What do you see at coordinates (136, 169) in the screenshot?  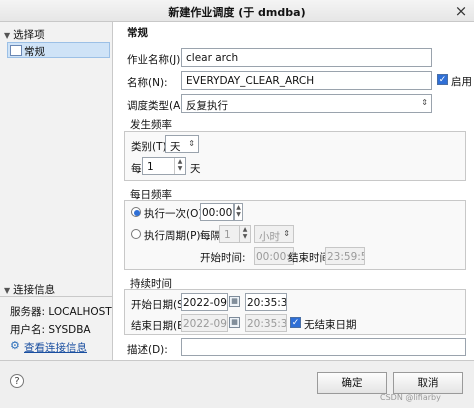 I see `freq-every-label: 每` at bounding box center [136, 169].